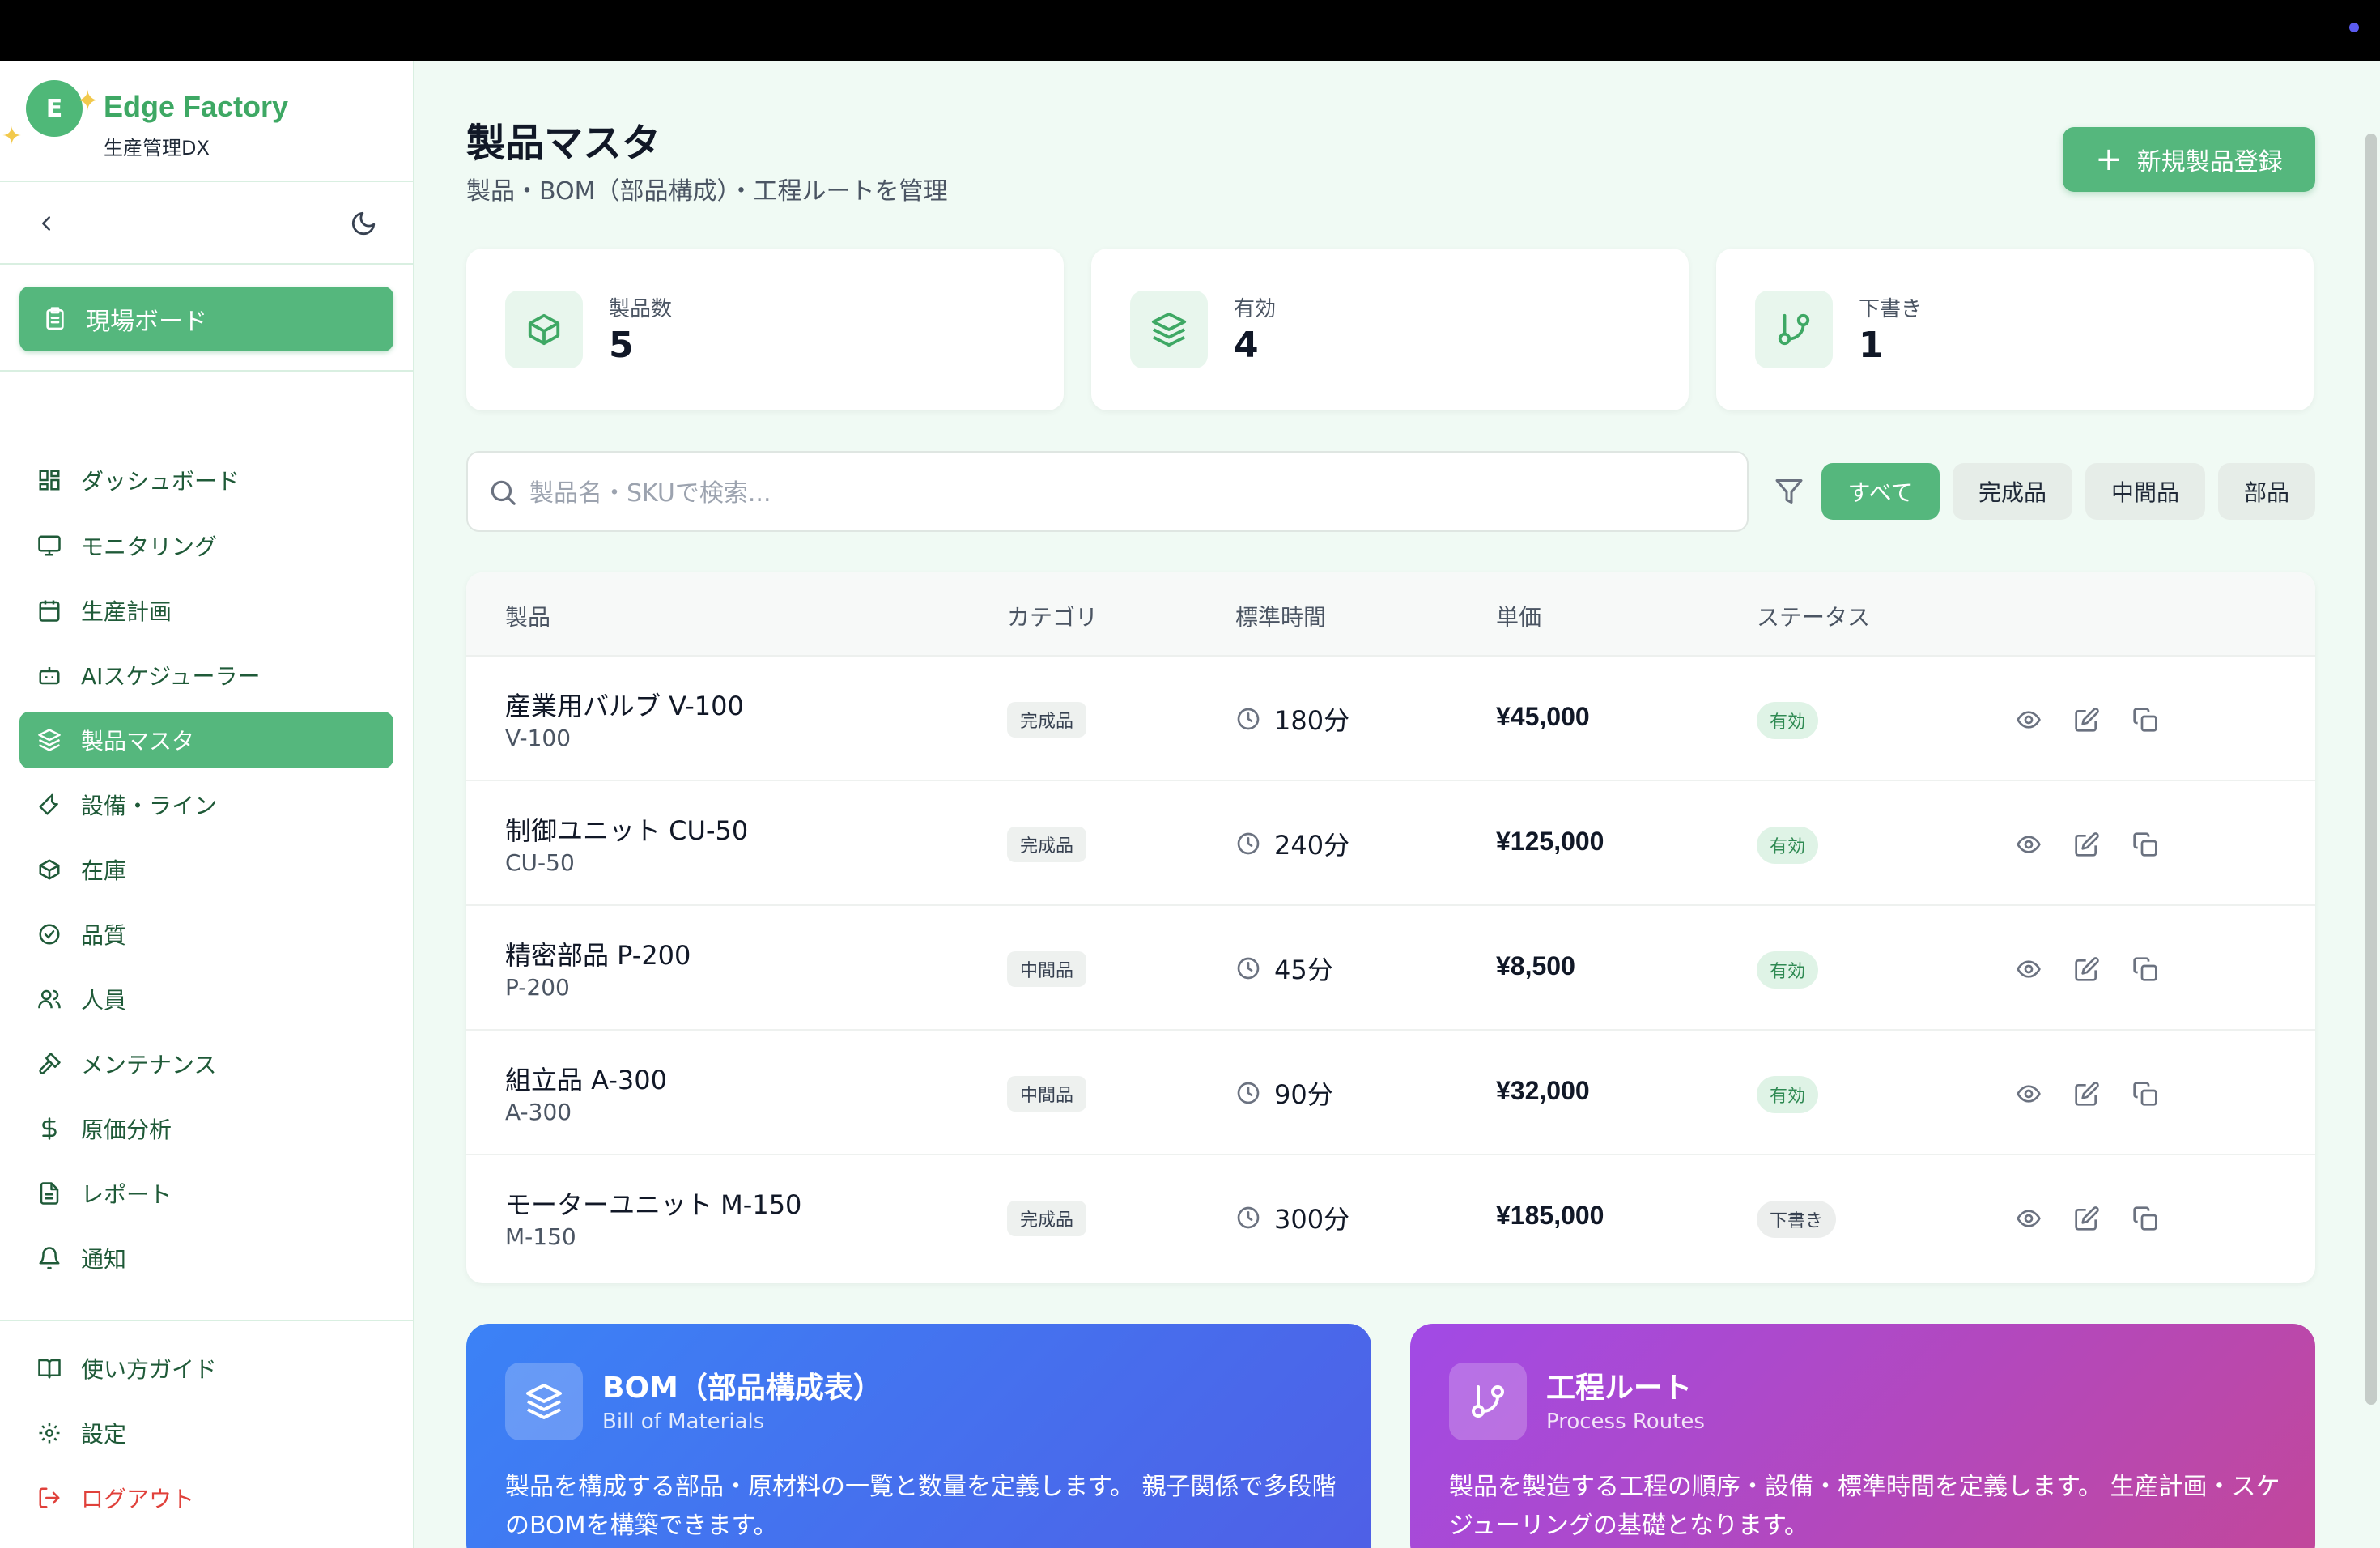  What do you see at coordinates (621, 345) in the screenshot?
I see `stat-value: 5` at bounding box center [621, 345].